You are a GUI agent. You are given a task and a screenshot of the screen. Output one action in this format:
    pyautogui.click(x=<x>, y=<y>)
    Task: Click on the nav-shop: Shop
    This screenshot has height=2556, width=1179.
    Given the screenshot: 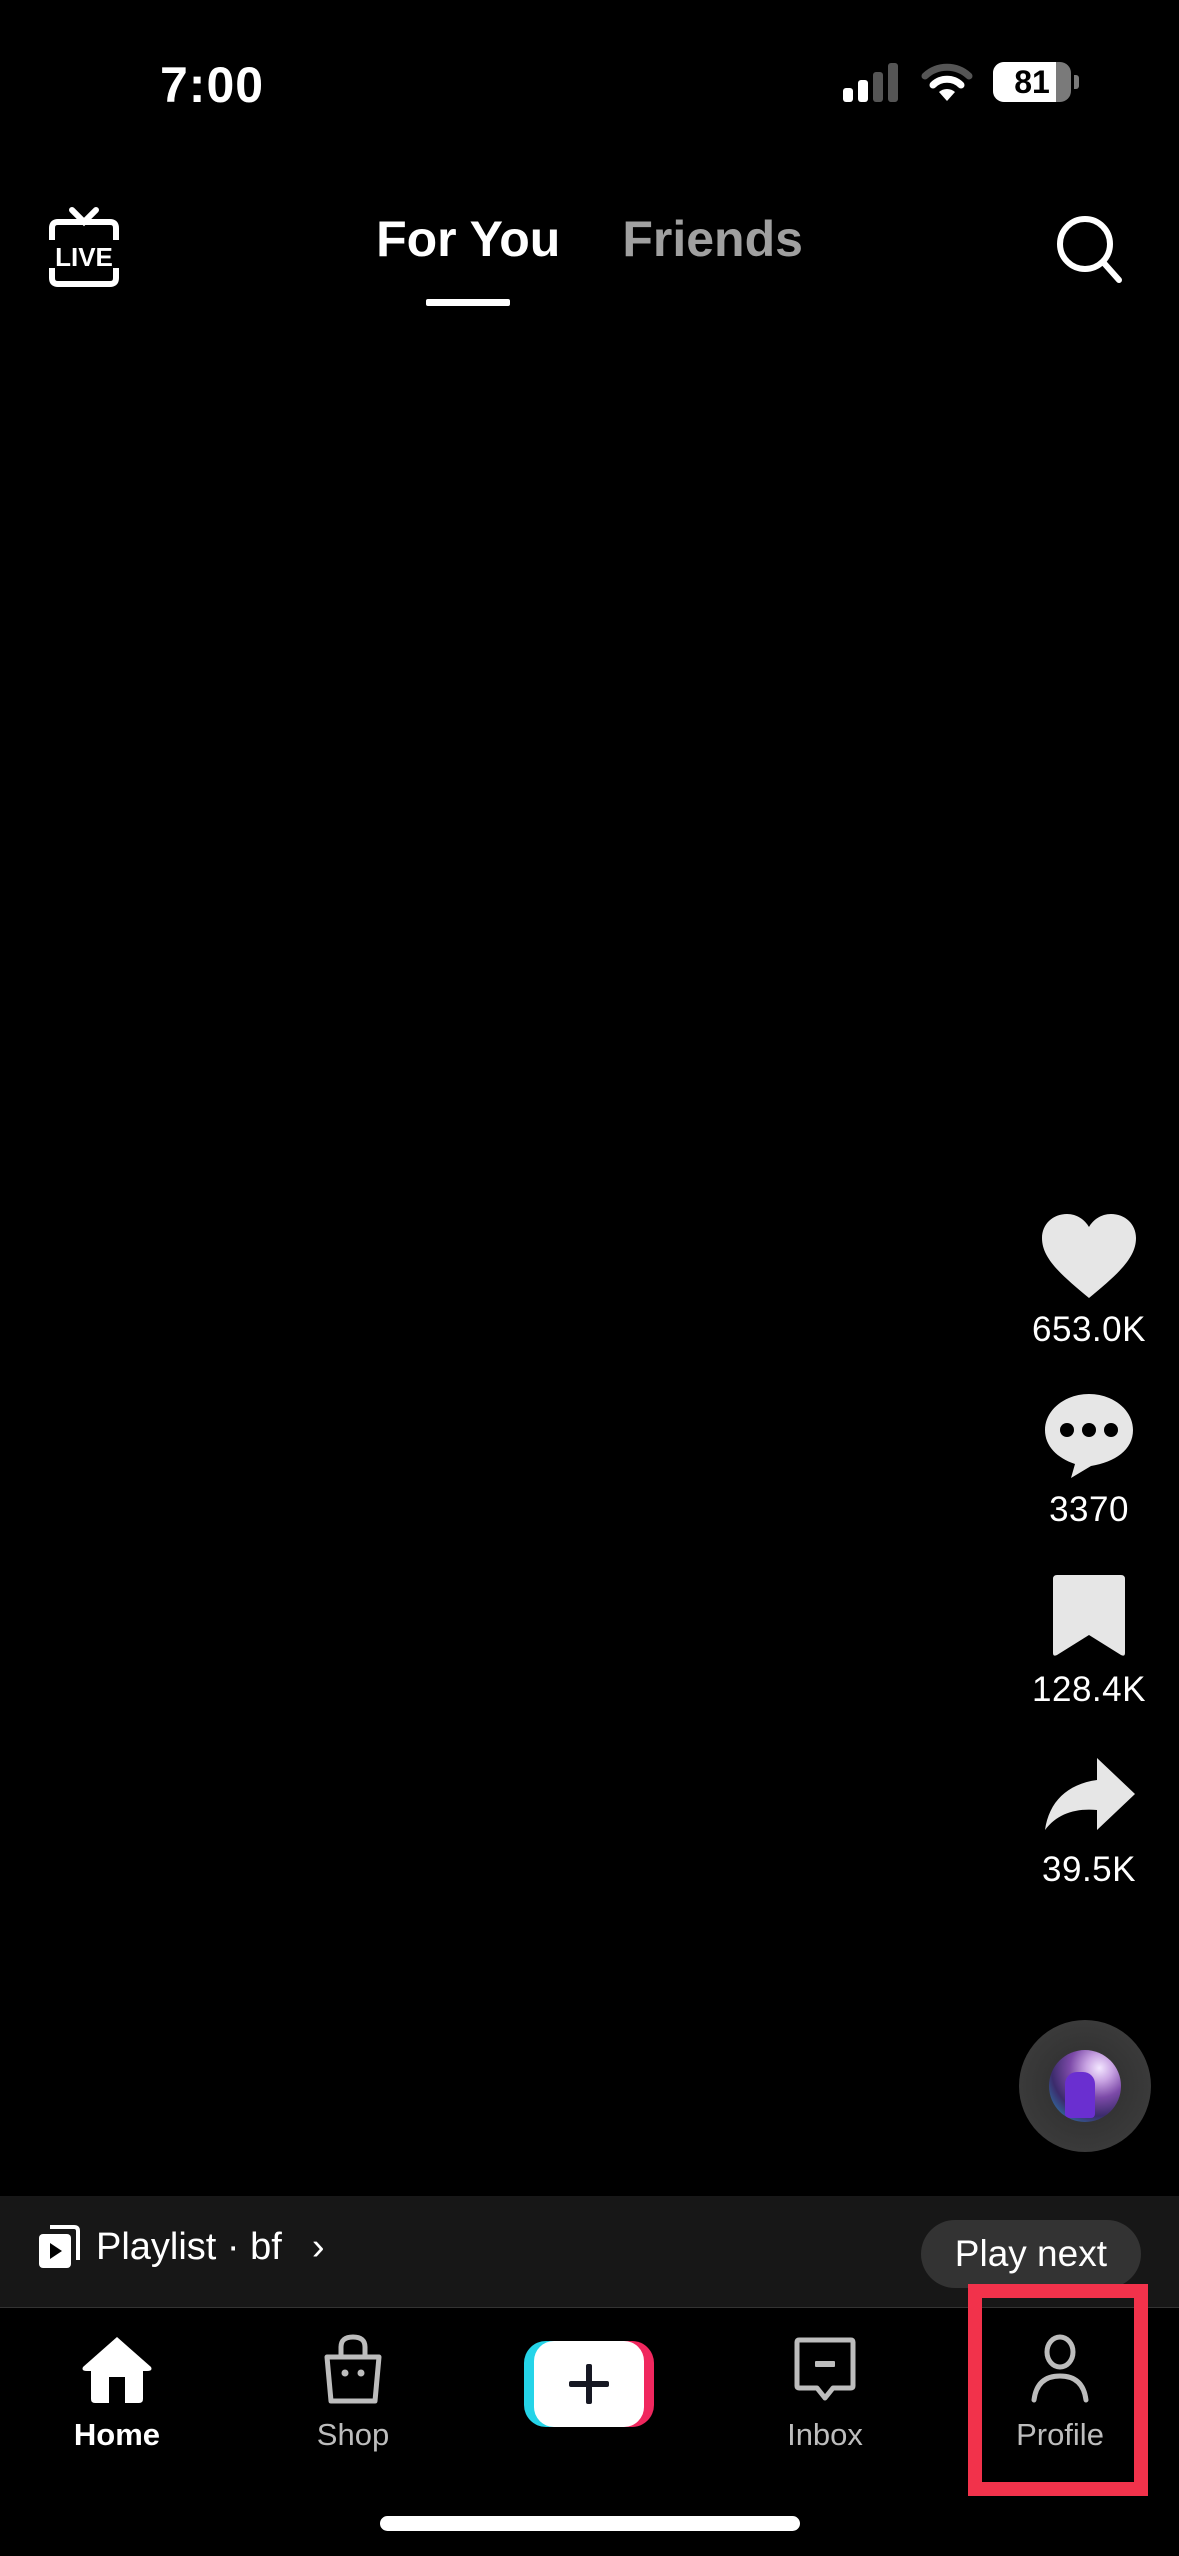 What is the action you would take?
    pyautogui.click(x=353, y=2391)
    